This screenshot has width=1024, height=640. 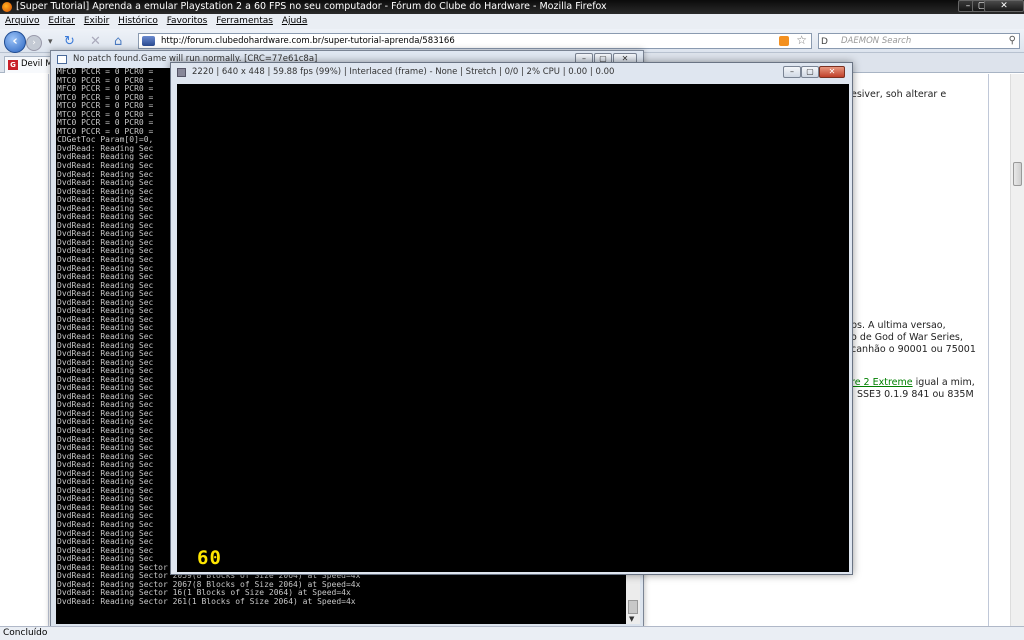 What do you see at coordinates (50, 42) in the screenshot?
I see `history-dropdown-icon: ▾` at bounding box center [50, 42].